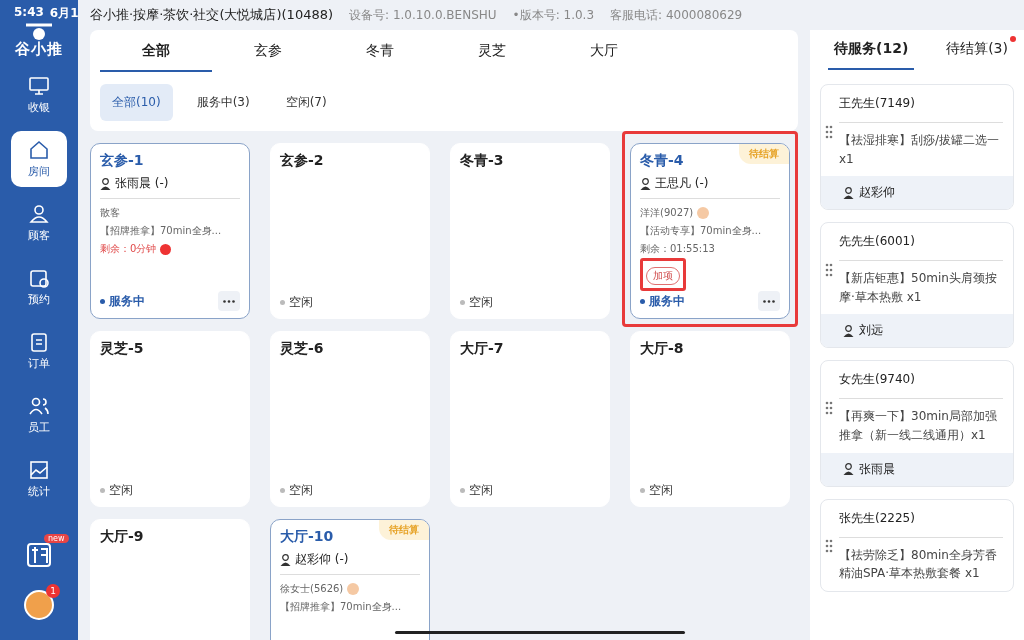 The image size is (1024, 640). I want to click on service-name: 【新店钜惠】50min头肩颈按摩·草本热敷 x1, so click(918, 288).